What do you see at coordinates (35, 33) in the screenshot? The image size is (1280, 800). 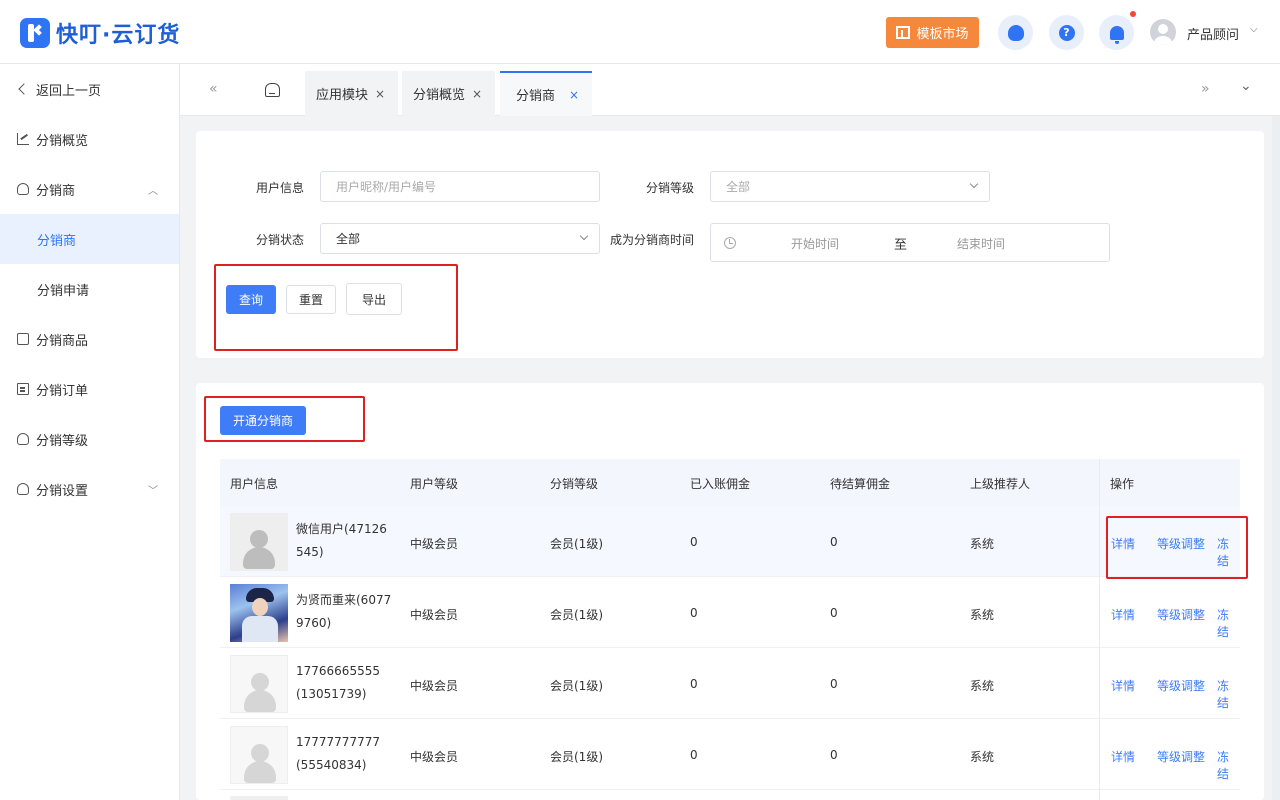 I see `logo-icon` at bounding box center [35, 33].